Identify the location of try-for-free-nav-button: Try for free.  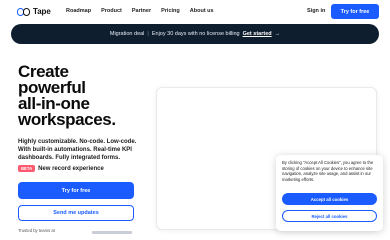
(355, 11).